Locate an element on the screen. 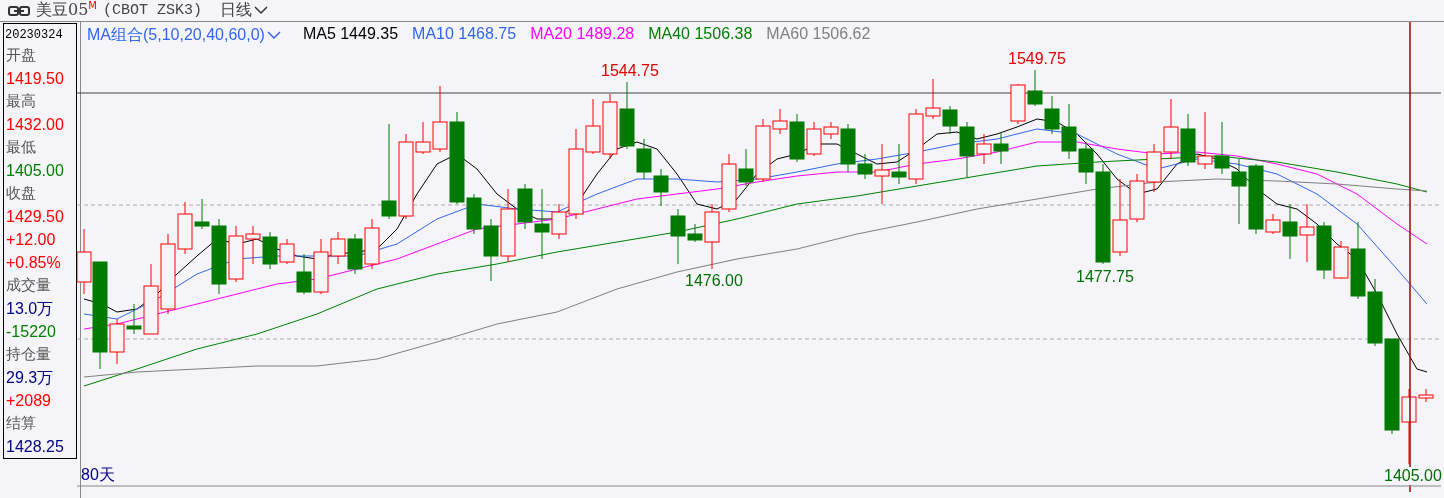 This screenshot has height=498, width=1444. field-label: 结算 is located at coordinates (21, 424).